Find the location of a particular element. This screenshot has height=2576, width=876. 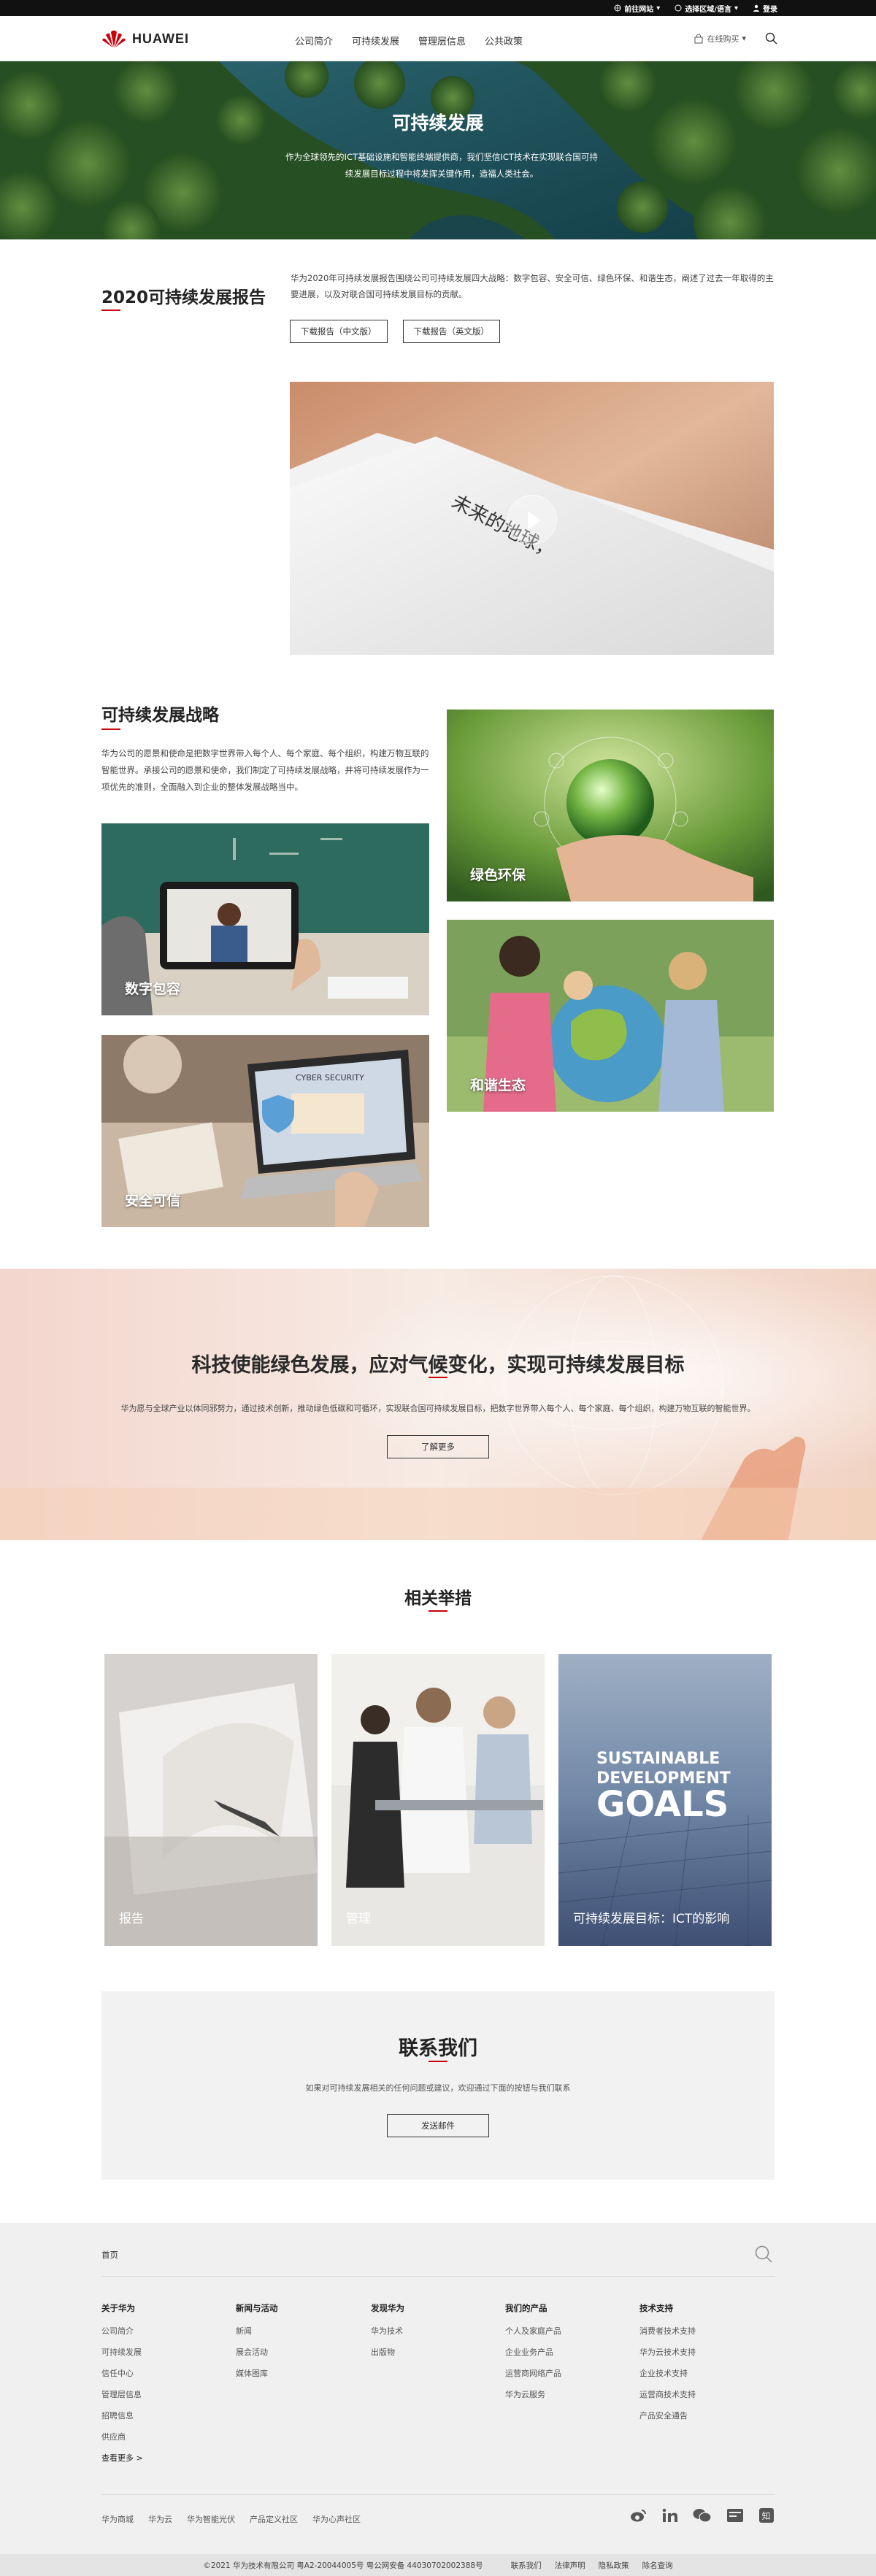

nav-public-policy: 公共政策 is located at coordinates (504, 40).